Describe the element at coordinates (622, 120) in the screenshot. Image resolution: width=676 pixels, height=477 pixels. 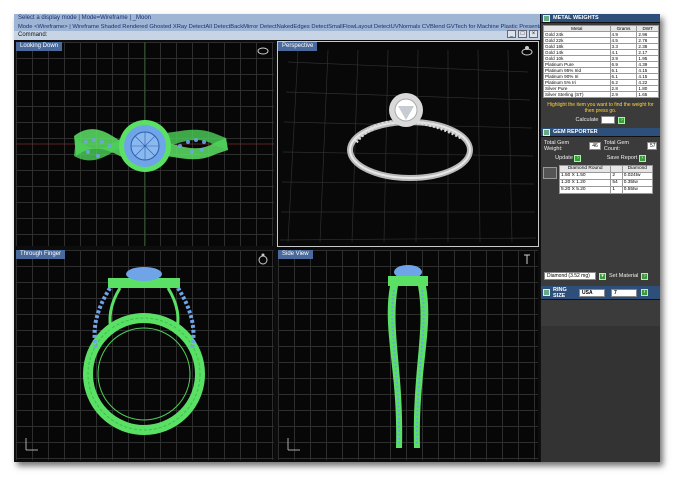
I see `calculate-button: ›` at that location.